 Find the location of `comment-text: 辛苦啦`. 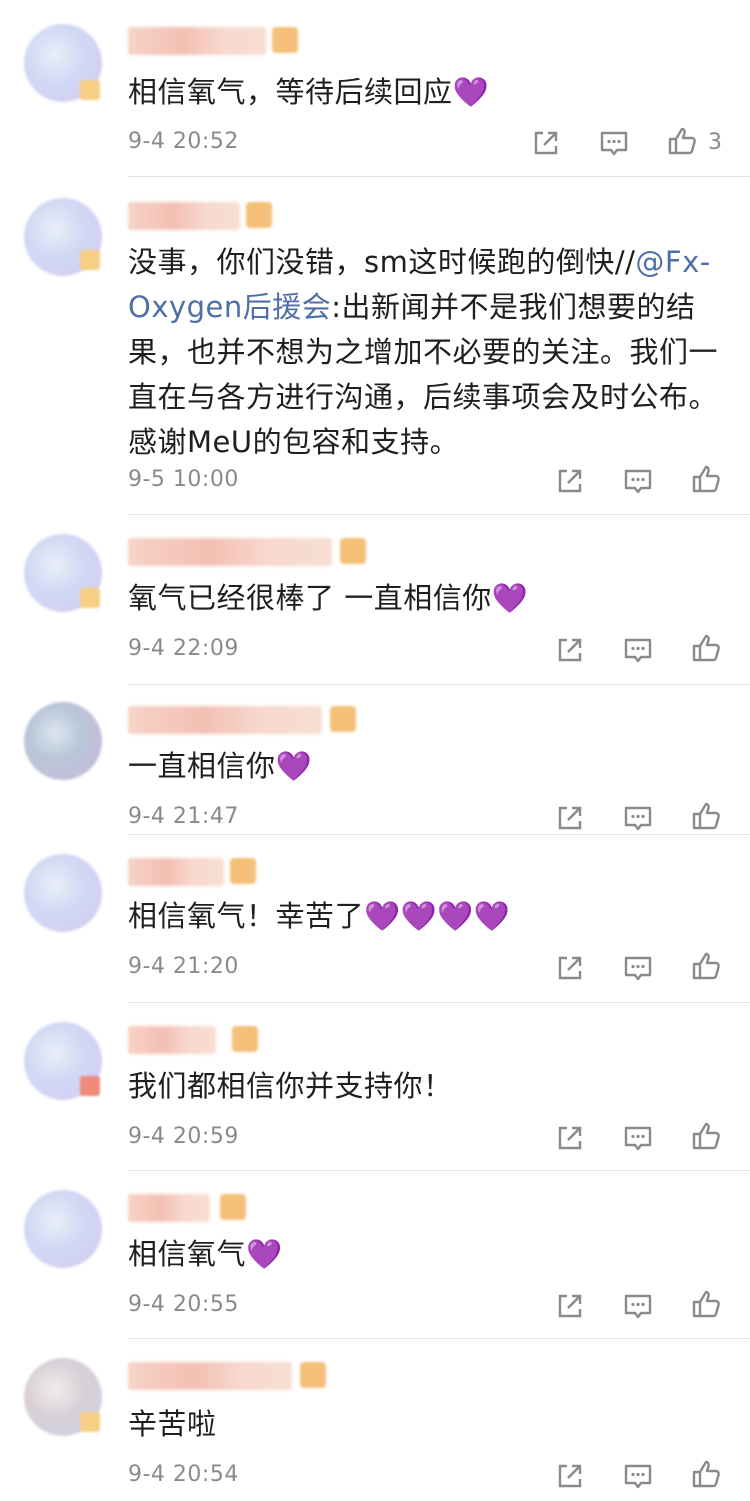

comment-text: 辛苦啦 is located at coordinates (172, 1424).